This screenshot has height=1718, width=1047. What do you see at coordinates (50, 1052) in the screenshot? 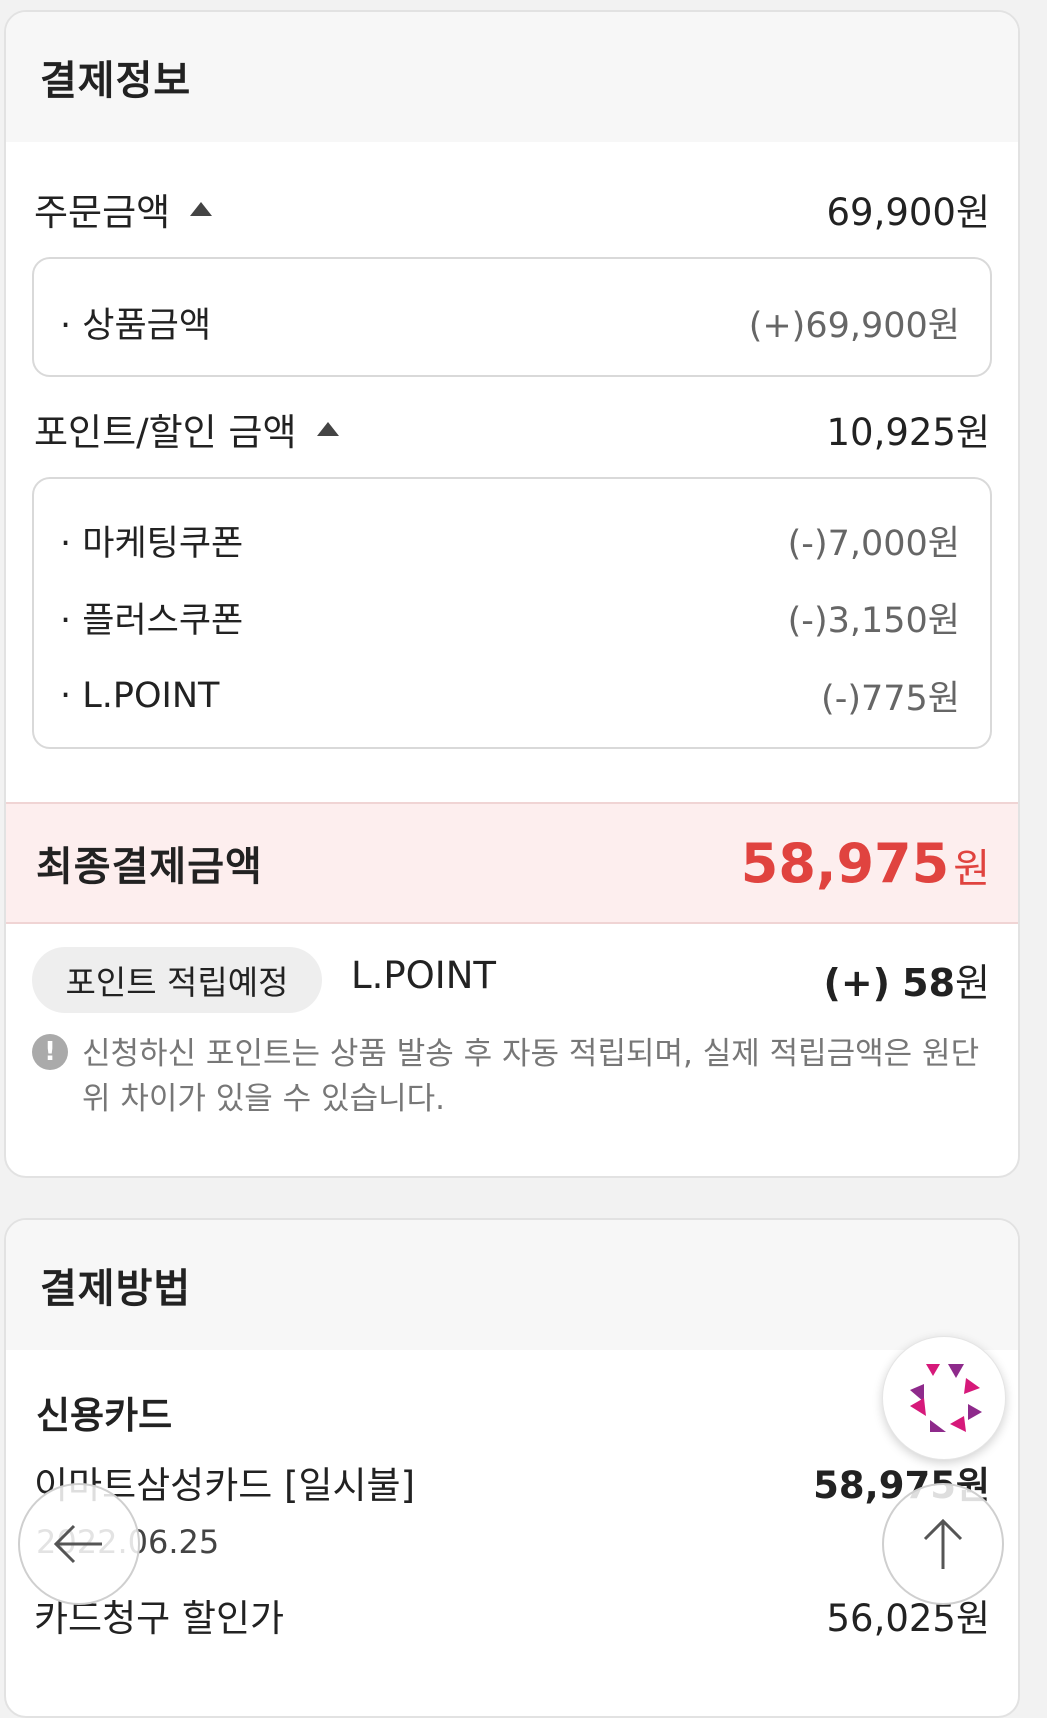
I see `exclamation-icon: !` at bounding box center [50, 1052].